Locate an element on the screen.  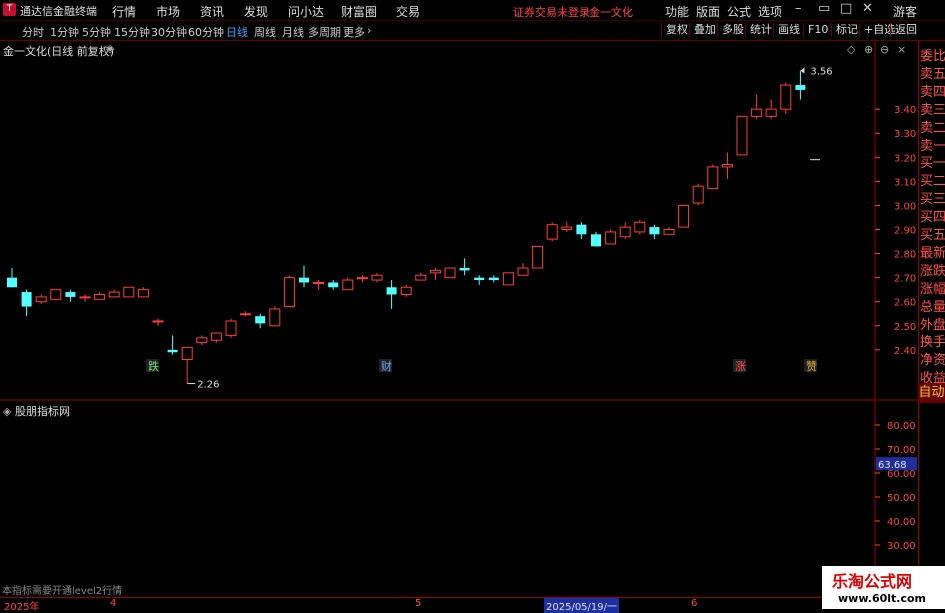
event-marker: 财 is located at coordinates (386, 366).